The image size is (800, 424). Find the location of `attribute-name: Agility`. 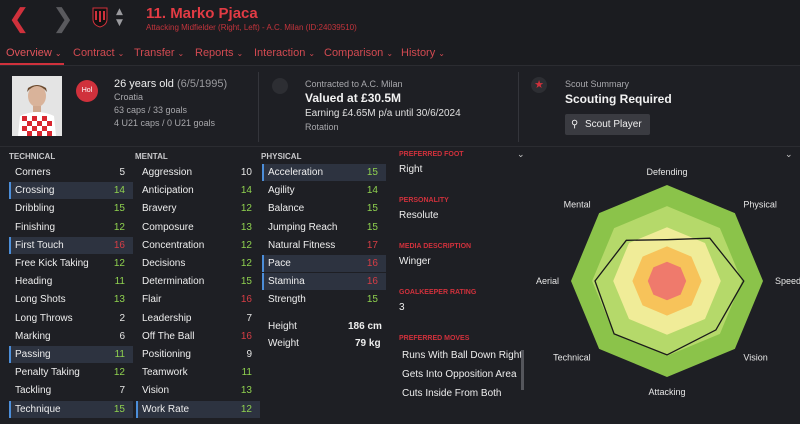

attribute-name: Agility is located at coordinates (281, 191).